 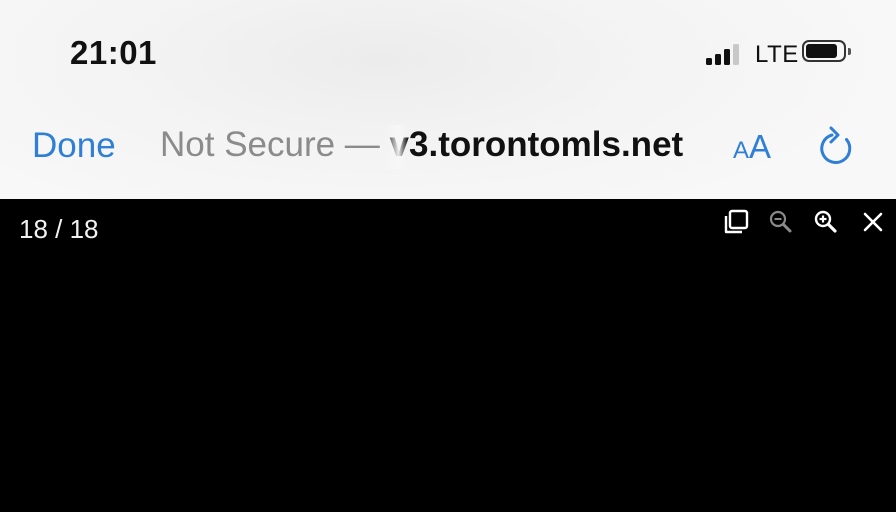 I want to click on image-counter: 18 / 18, so click(x=59, y=229).